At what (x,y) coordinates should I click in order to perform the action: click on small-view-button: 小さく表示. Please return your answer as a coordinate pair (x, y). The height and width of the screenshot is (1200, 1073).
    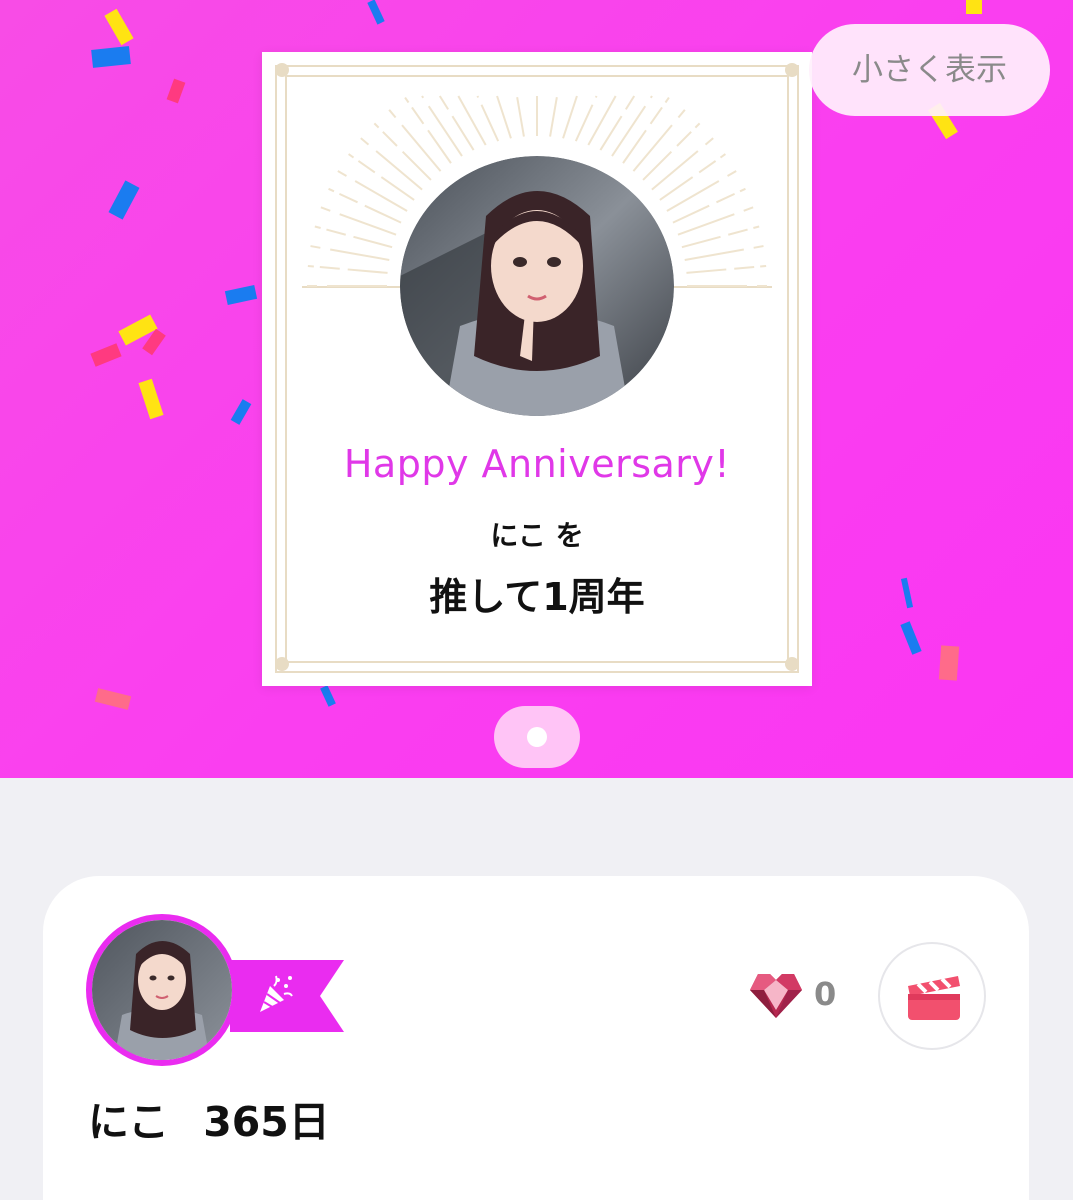
    Looking at the image, I should click on (929, 70).